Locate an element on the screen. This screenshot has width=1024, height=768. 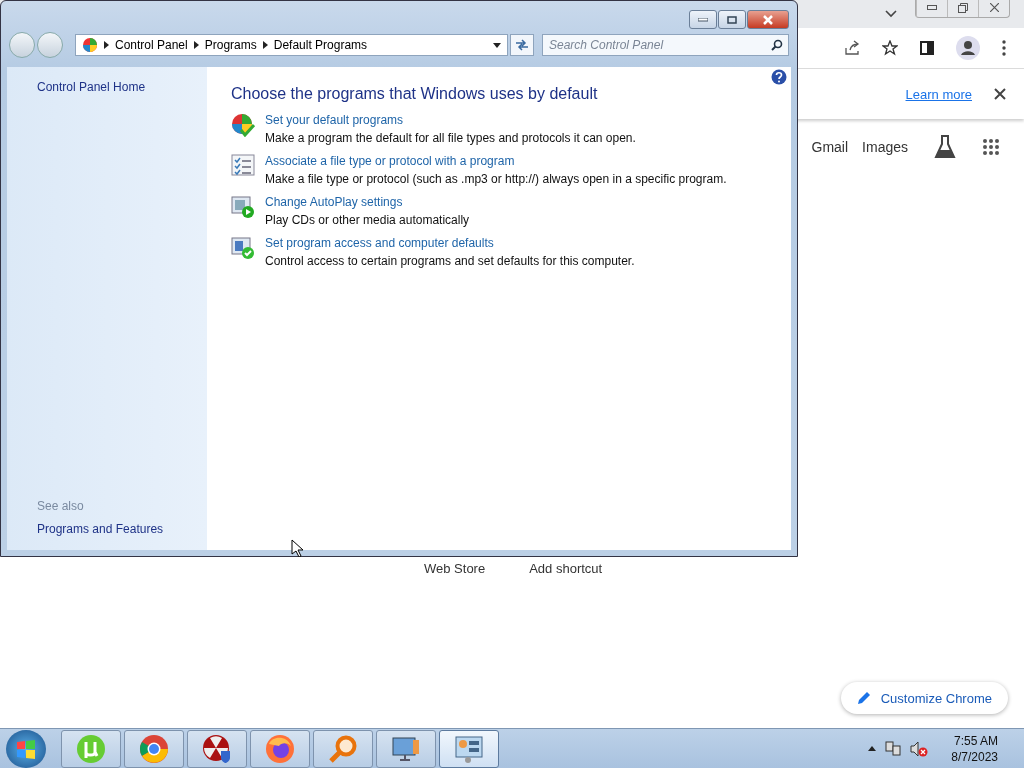
profile-avatar-icon is located at coordinates (968, 48).